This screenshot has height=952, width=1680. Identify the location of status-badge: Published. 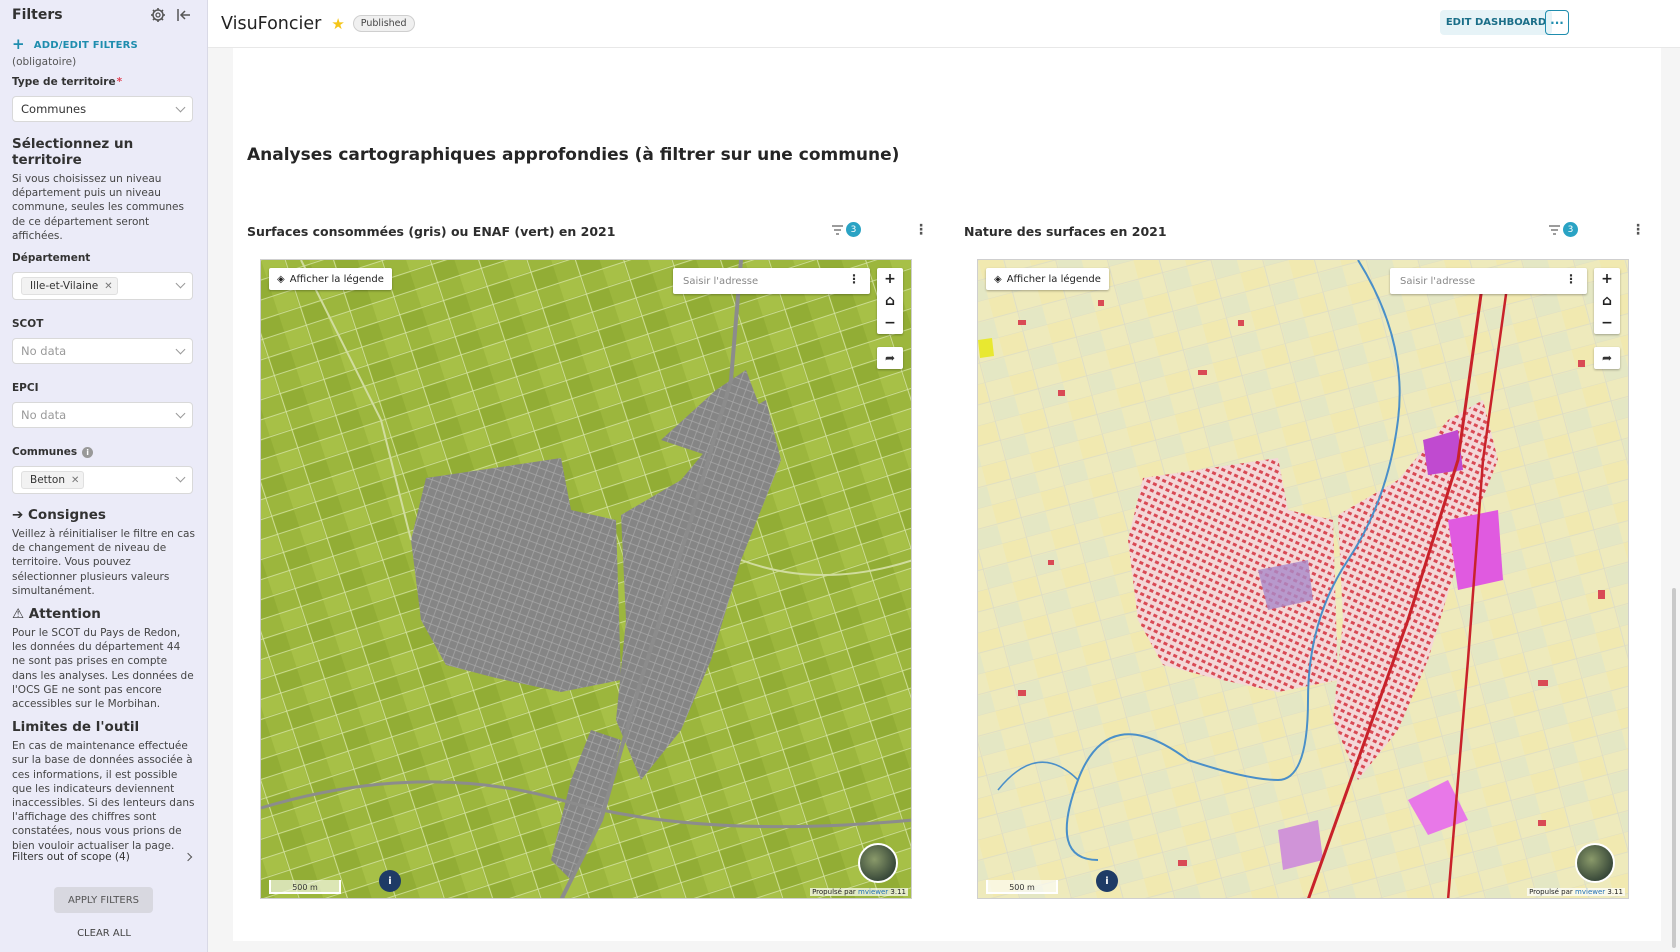
(383, 23).